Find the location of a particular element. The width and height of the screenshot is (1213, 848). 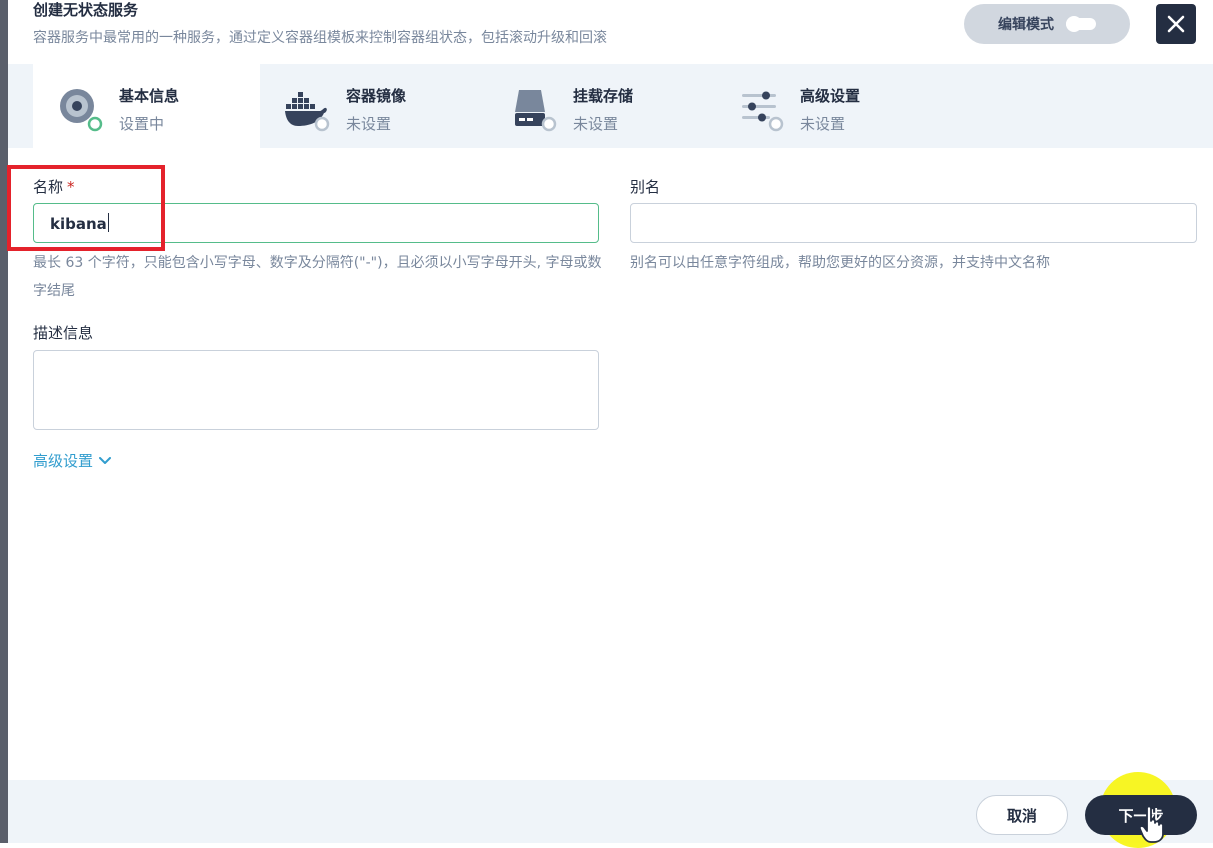

alias-input is located at coordinates (913, 223).